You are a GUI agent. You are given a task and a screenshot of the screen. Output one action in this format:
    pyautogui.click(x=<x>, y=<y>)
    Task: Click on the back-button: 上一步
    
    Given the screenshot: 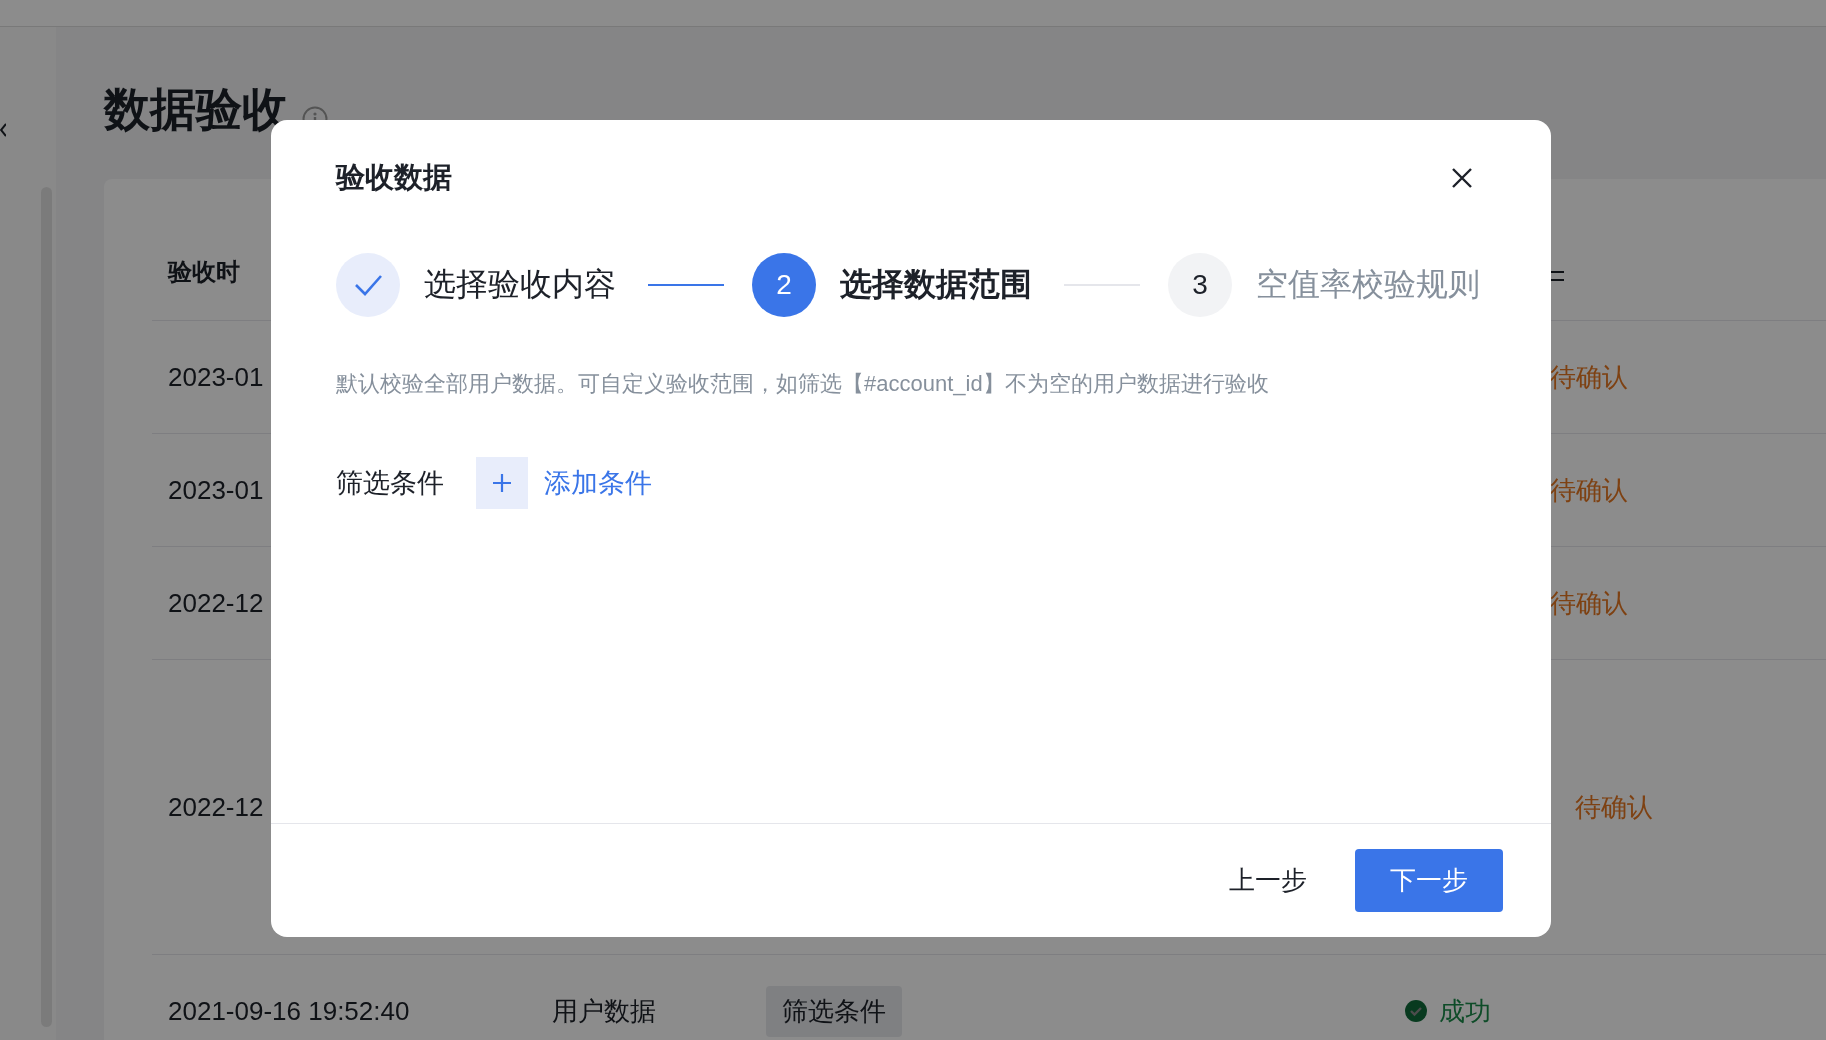 What is the action you would take?
    pyautogui.click(x=1268, y=880)
    